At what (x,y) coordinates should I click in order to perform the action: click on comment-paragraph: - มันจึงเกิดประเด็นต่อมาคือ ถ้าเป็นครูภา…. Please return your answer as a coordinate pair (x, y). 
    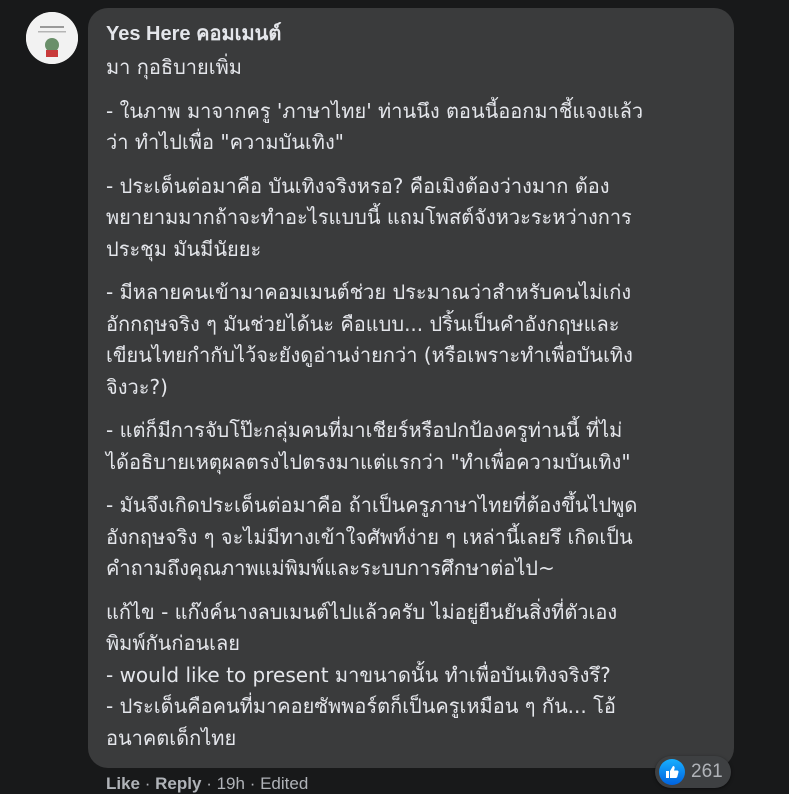
    Looking at the image, I should click on (412, 537).